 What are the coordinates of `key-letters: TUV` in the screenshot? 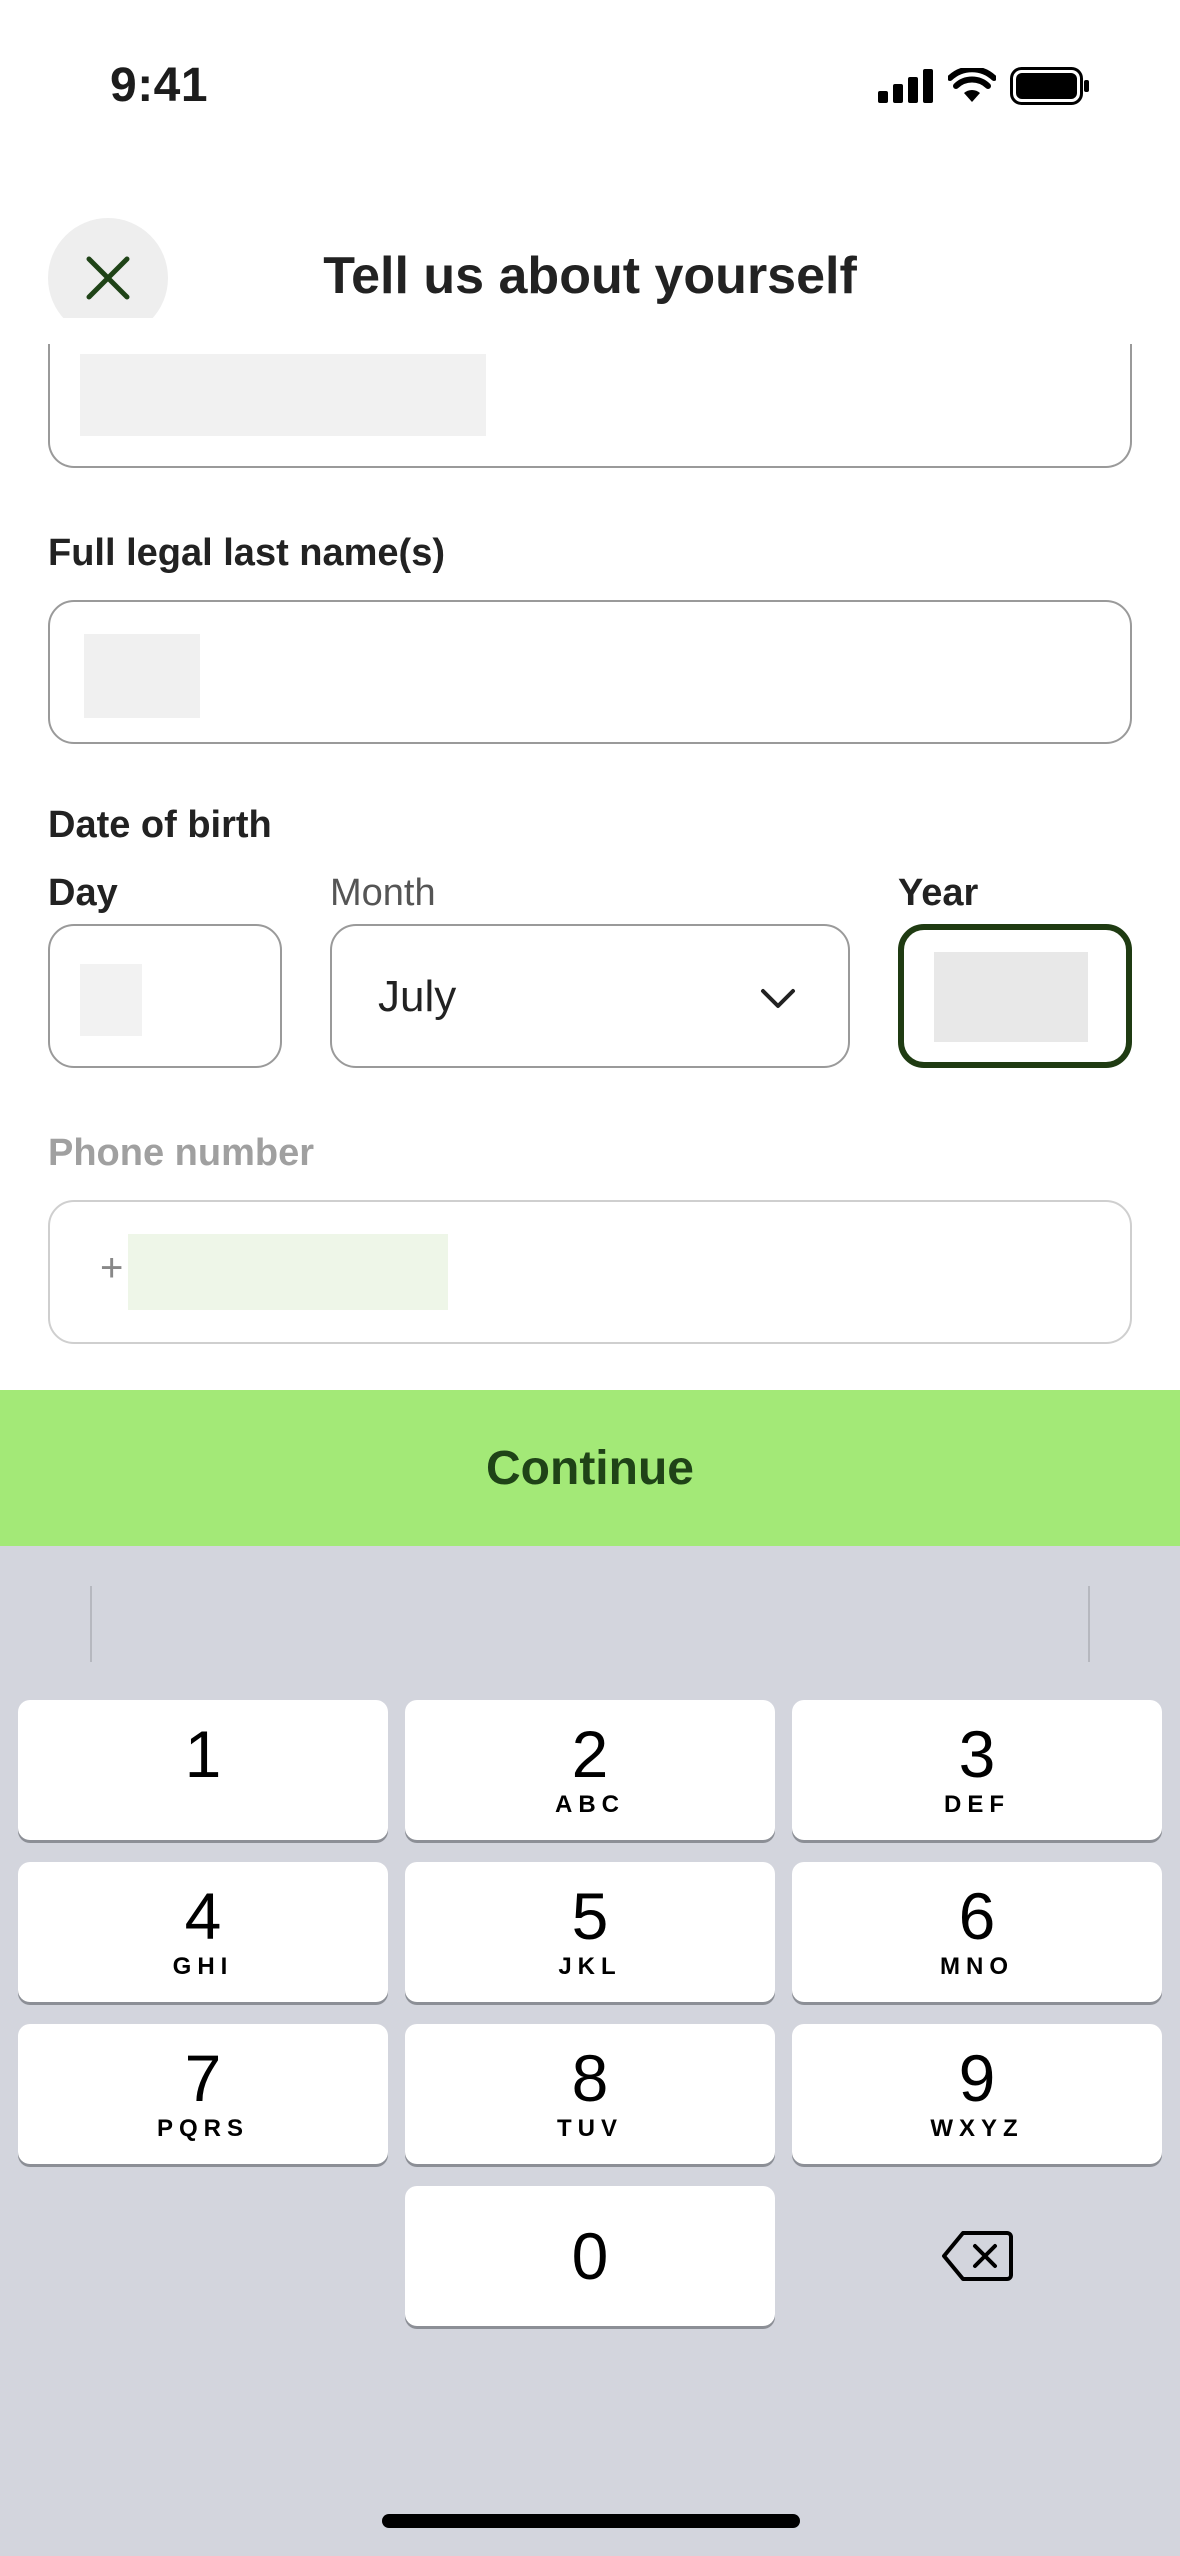 It's located at (590, 2128).